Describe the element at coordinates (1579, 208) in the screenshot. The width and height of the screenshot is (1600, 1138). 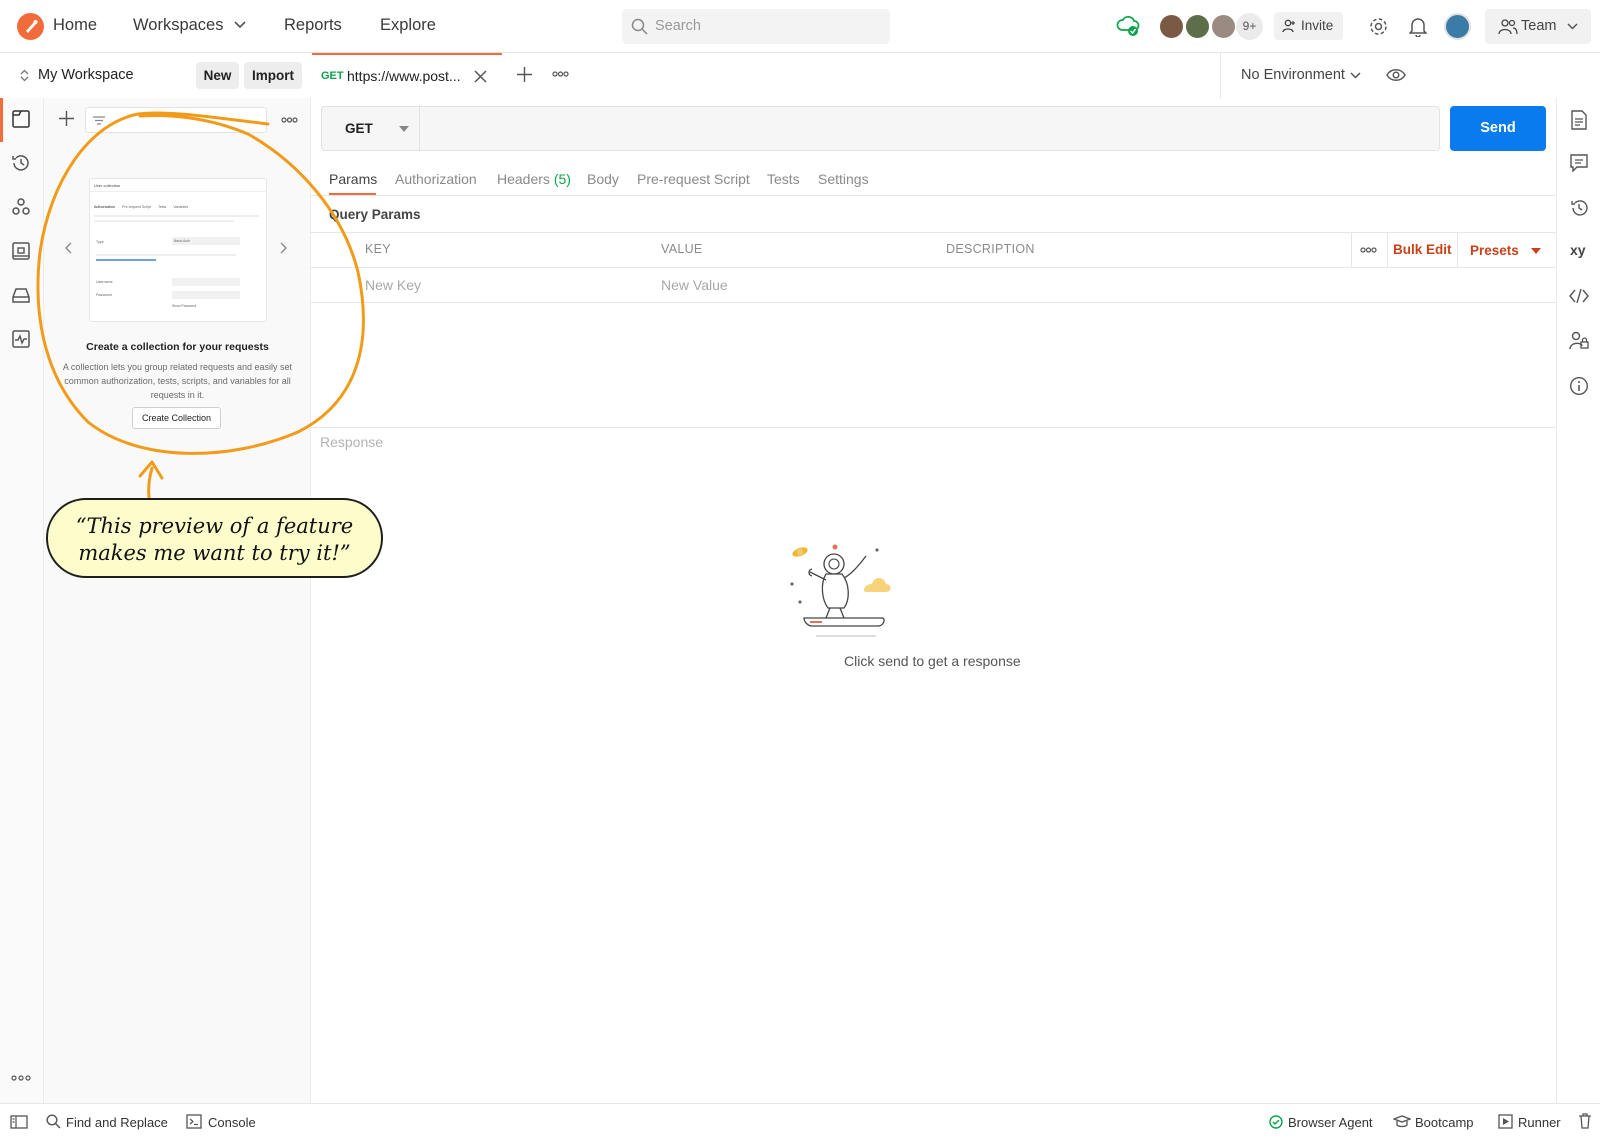
I see `changelog-icon` at that location.